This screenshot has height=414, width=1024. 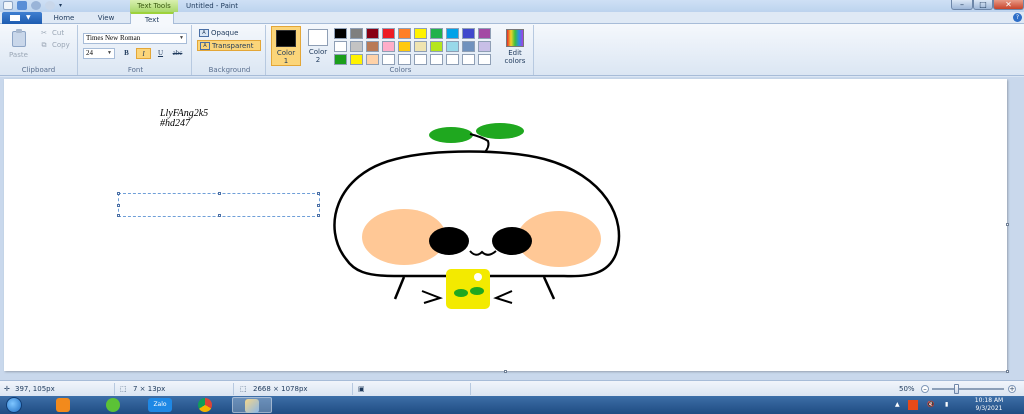 I want to click on tab-text: Text, so click(x=152, y=18).